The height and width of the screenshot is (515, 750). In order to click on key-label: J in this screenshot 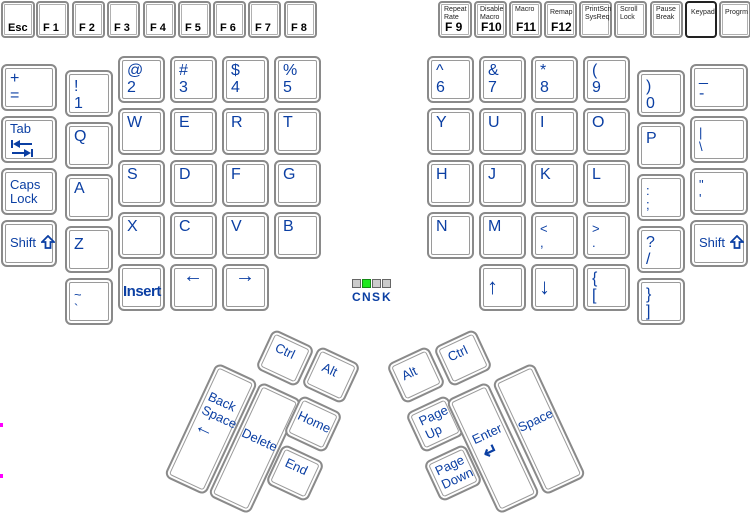, I will do `click(492, 174)`.